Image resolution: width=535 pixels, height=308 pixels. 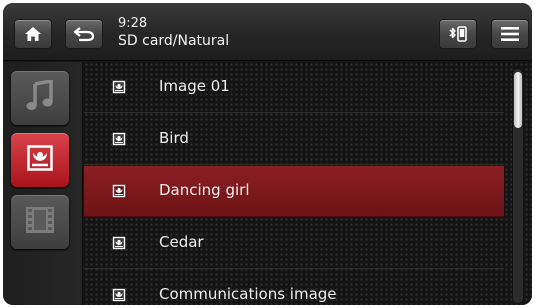 I want to click on media-type-sidebar, so click(x=43, y=183).